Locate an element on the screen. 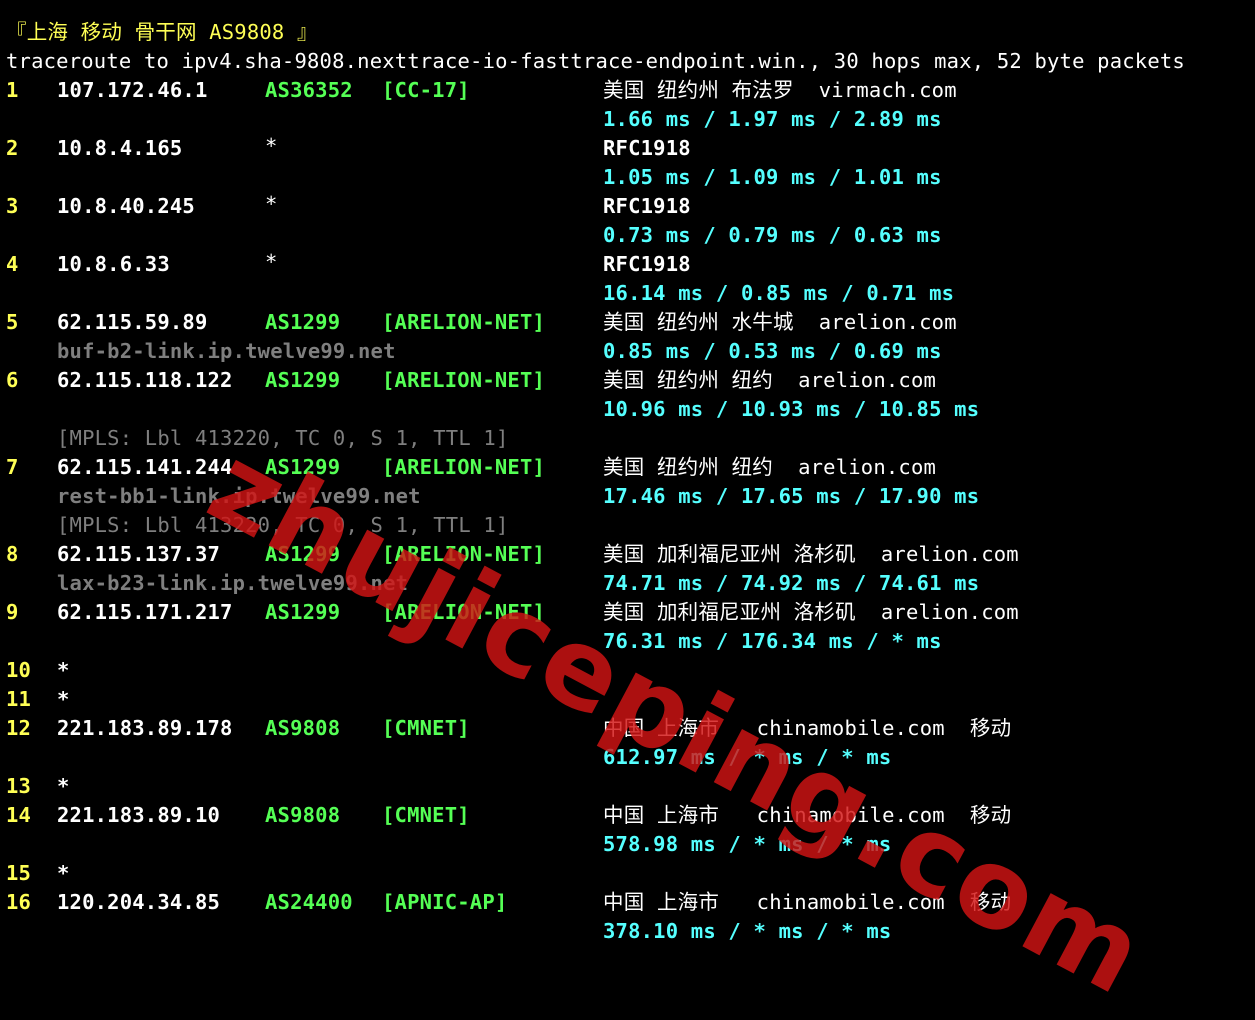 The image size is (1255, 1020). page-title: 『上海 移动 骨干网 AS9808 』 is located at coordinates (162, 32).